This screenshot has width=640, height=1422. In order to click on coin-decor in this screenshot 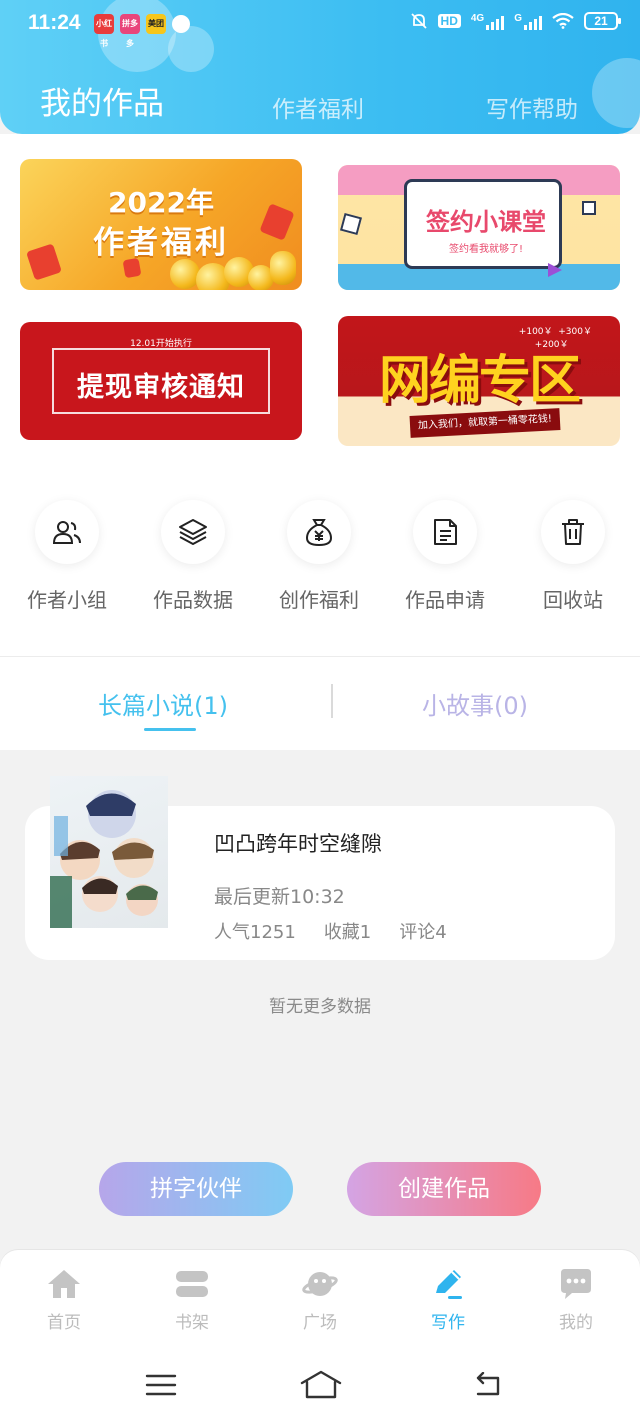, I will do `click(185, 274)`.